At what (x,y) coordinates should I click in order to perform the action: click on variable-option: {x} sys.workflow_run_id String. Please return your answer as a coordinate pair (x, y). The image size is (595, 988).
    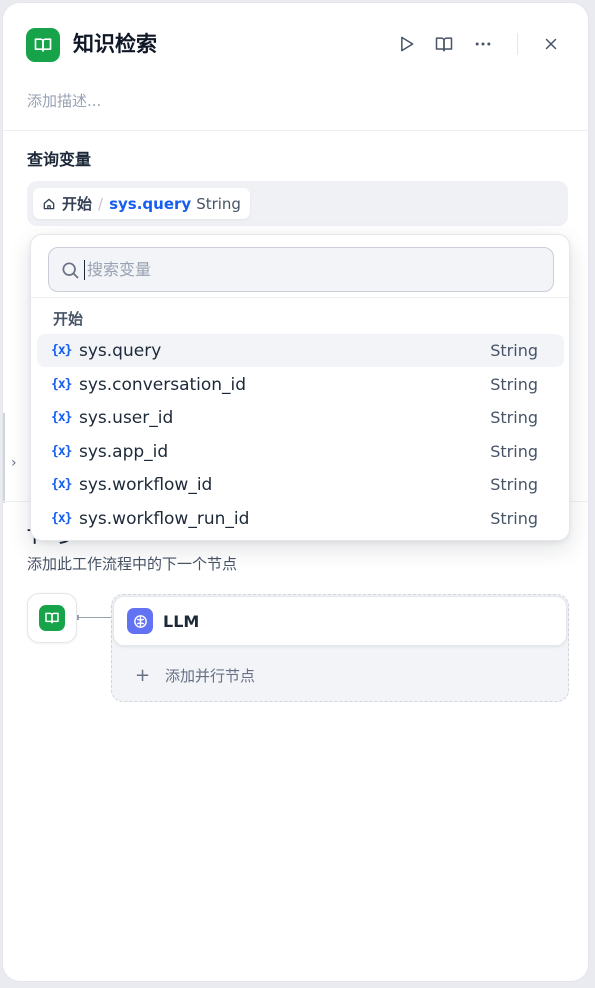
    Looking at the image, I should click on (300, 518).